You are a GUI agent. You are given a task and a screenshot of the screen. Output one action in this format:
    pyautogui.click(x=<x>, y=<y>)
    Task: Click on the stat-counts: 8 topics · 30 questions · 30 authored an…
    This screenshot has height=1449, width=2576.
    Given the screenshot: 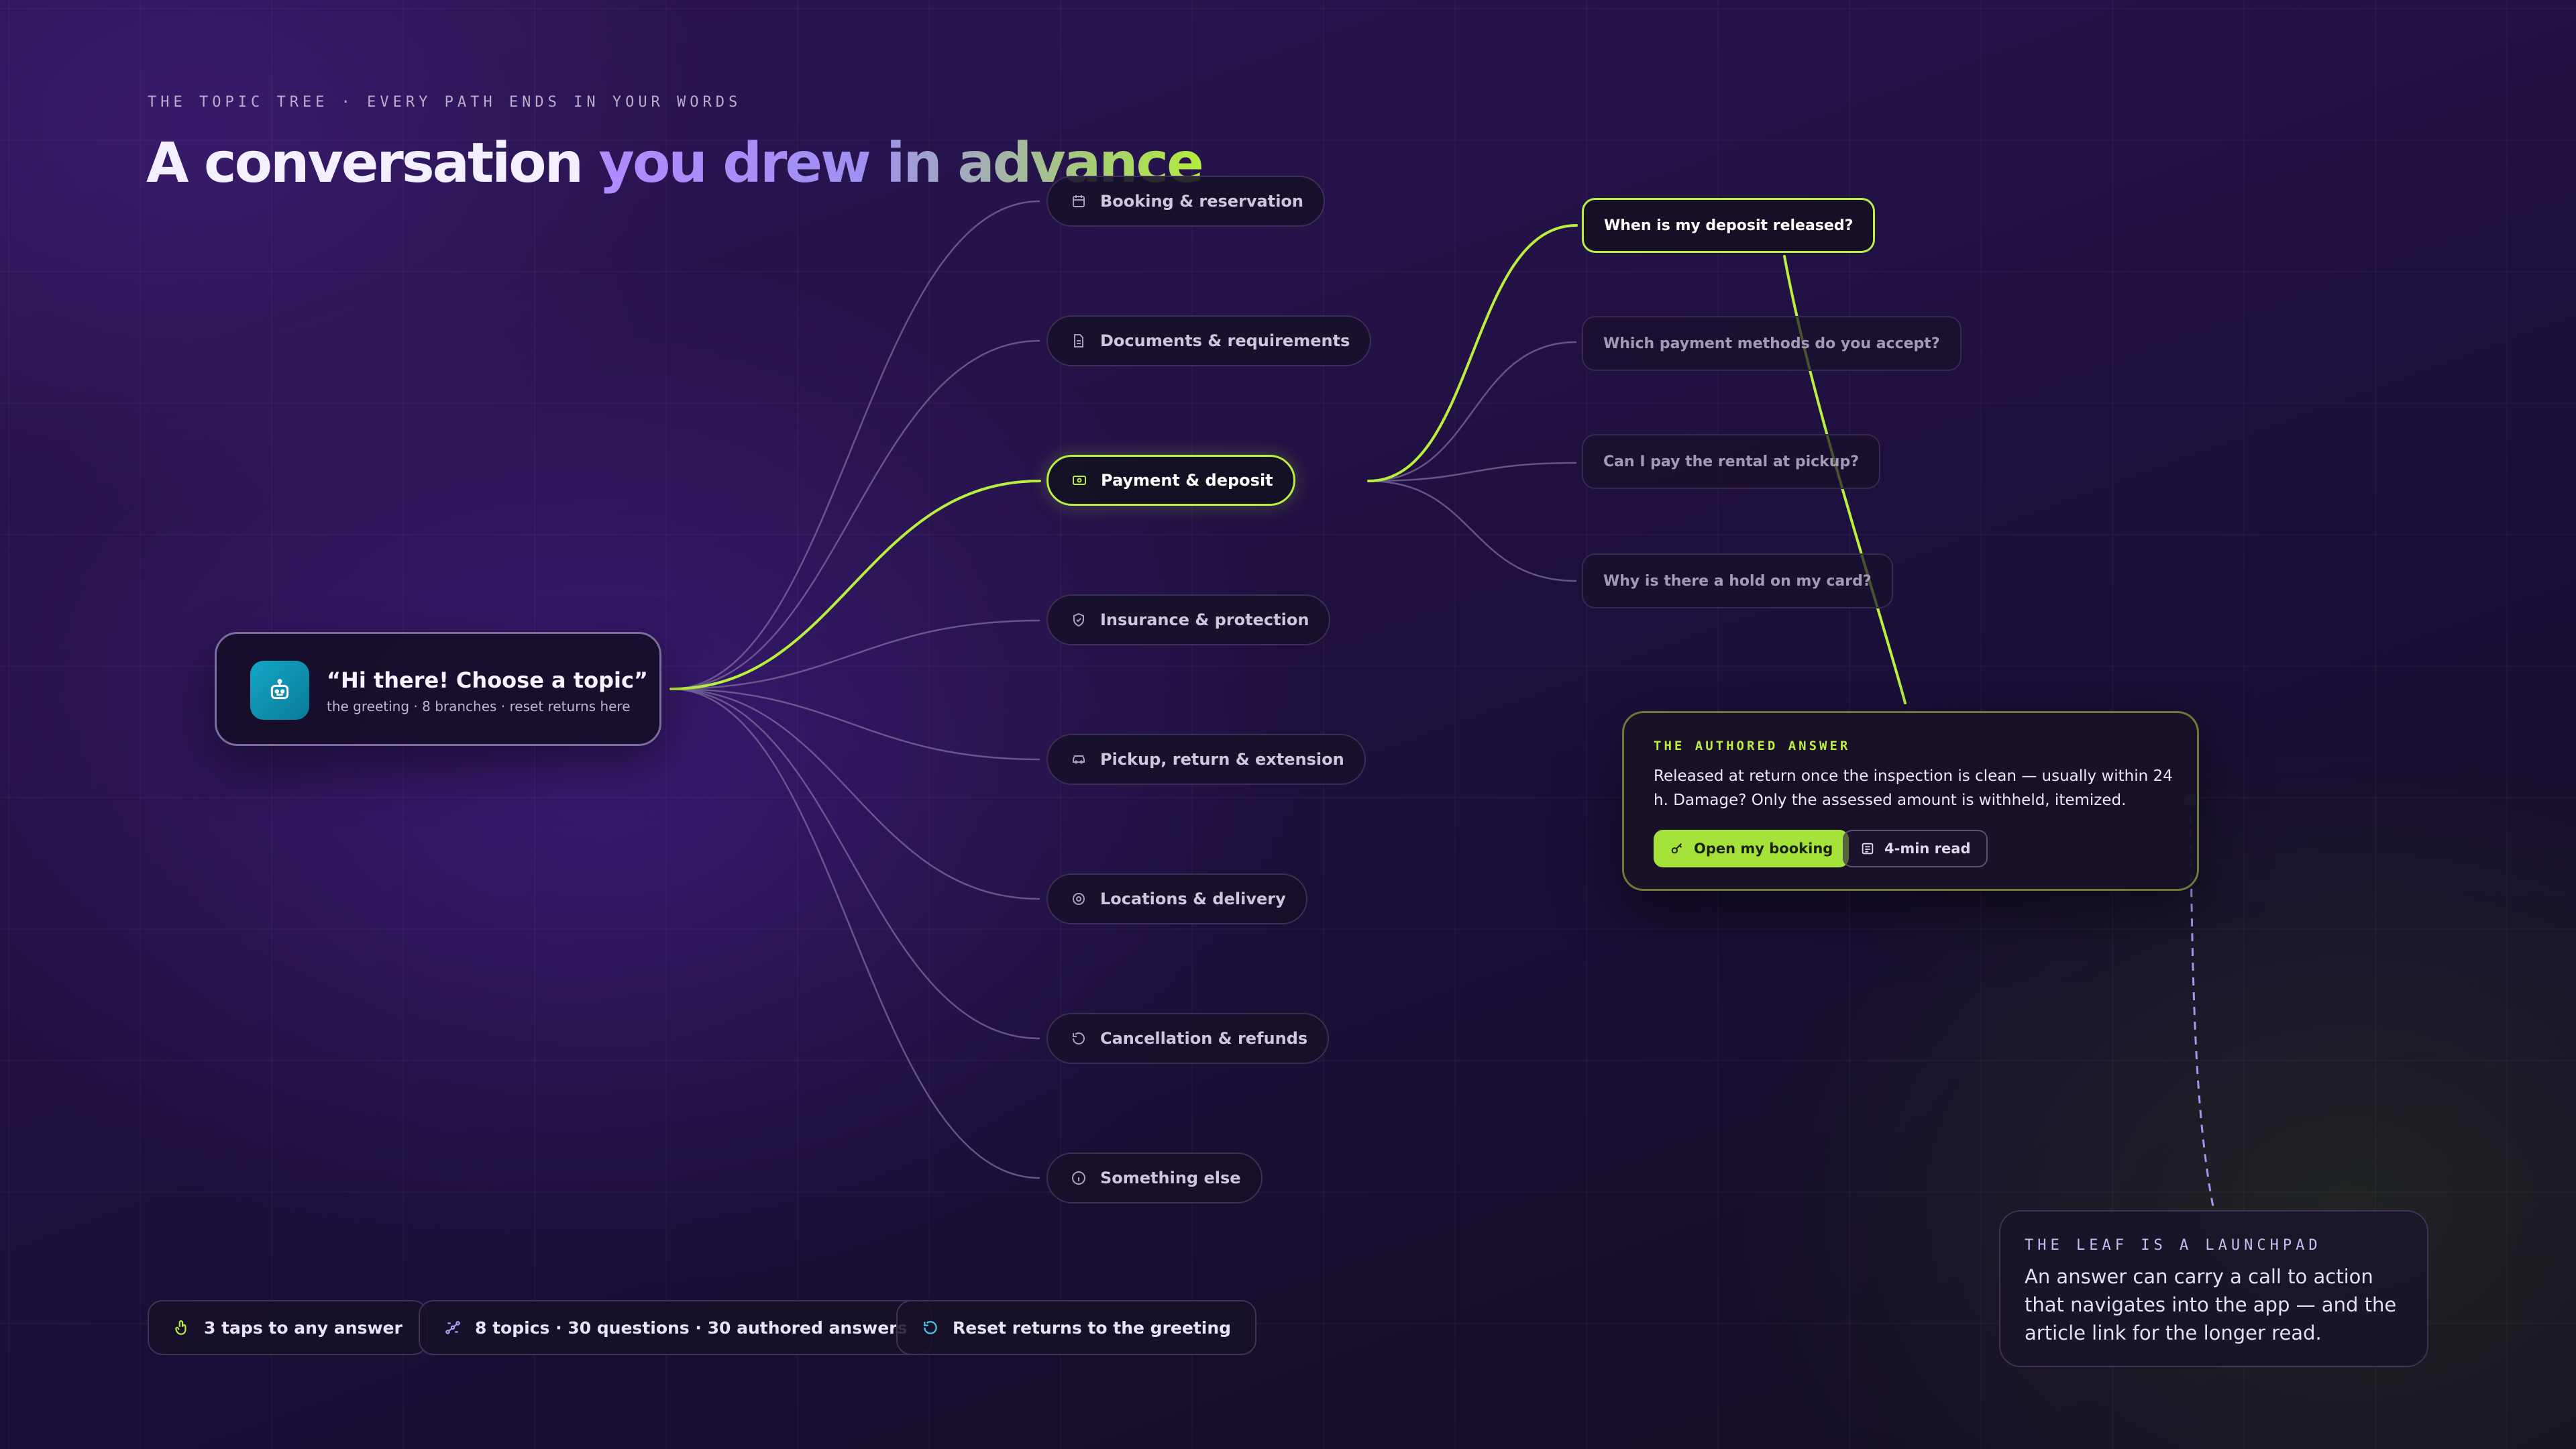 What is the action you would take?
    pyautogui.click(x=676, y=1327)
    